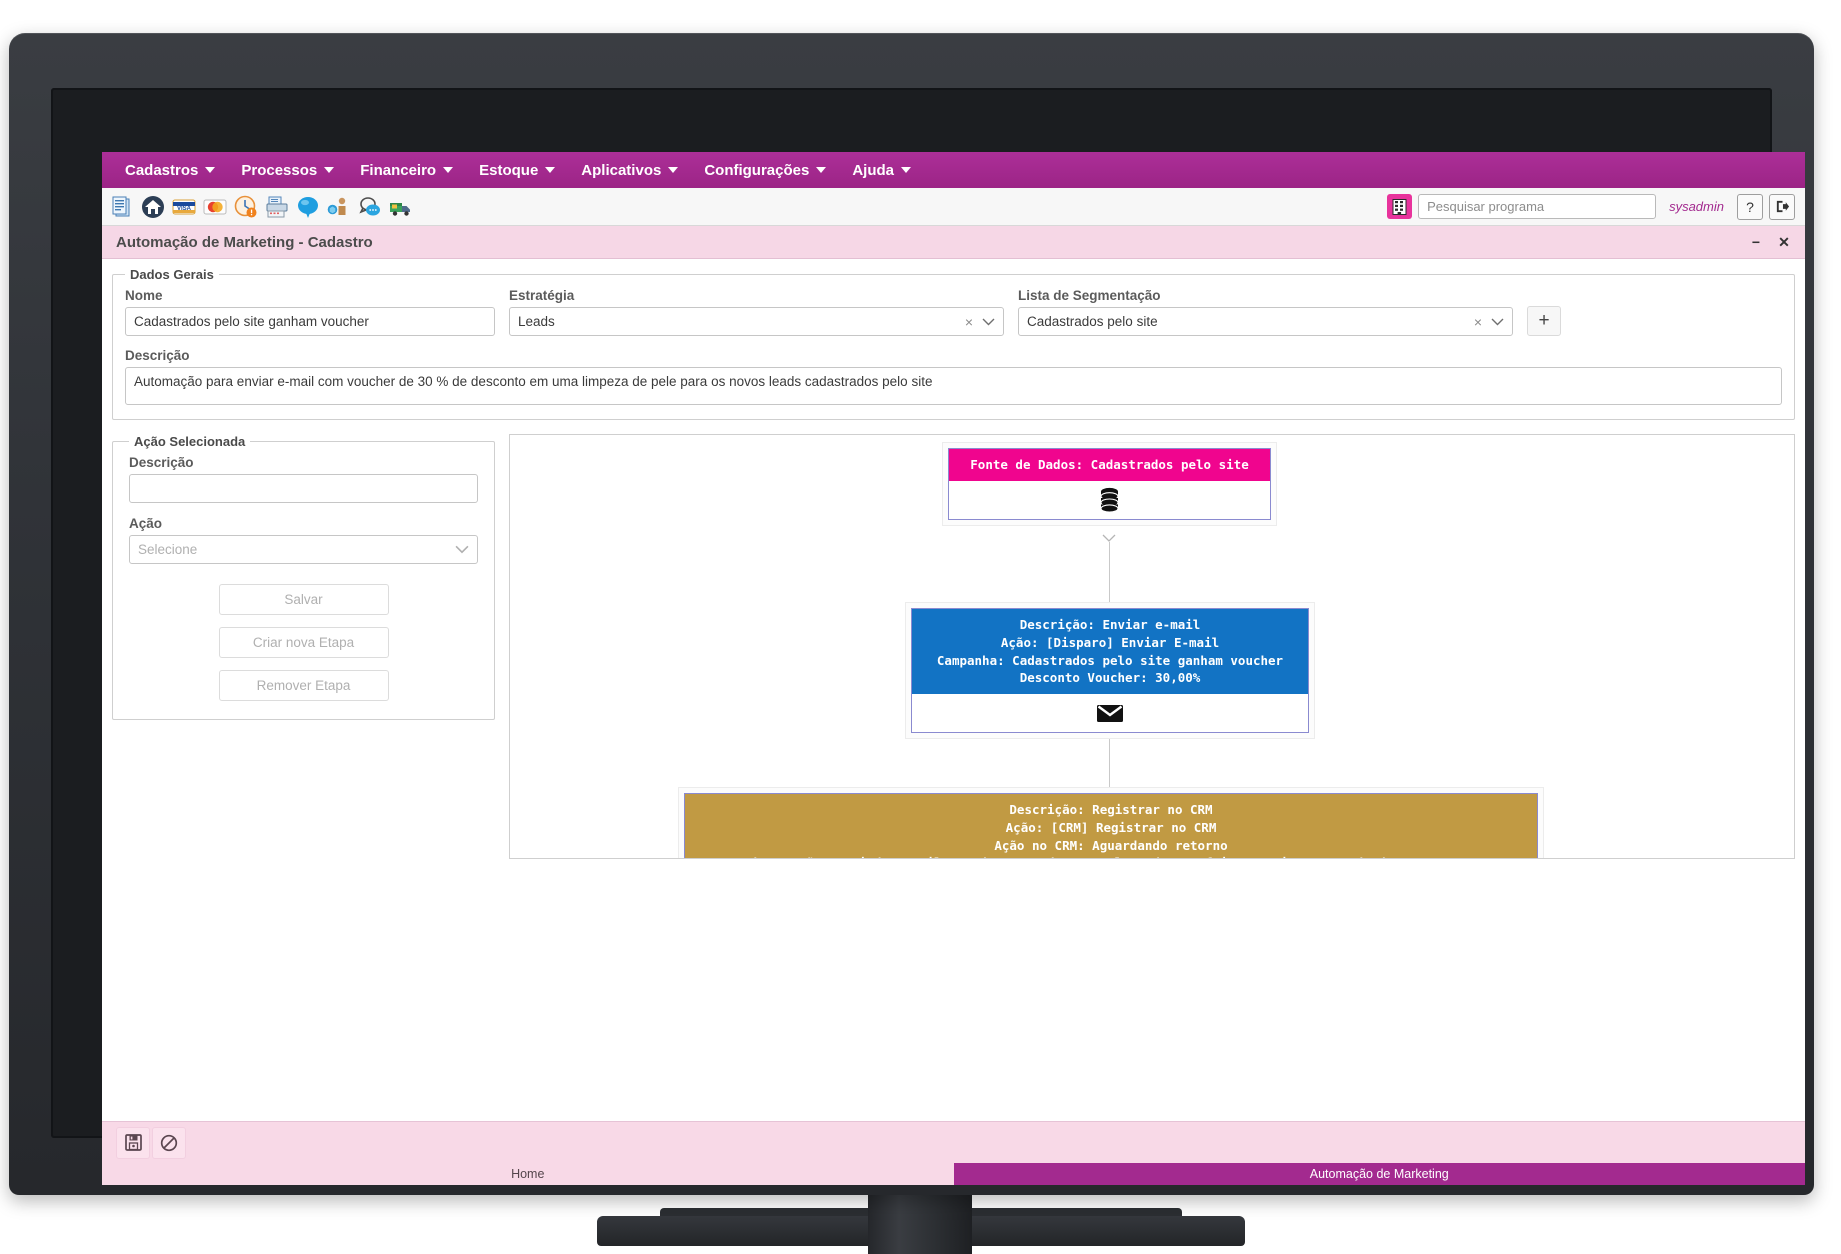  I want to click on icon-toolbar: VISA Pesquisar programa sysadmin ?, so click(953, 207).